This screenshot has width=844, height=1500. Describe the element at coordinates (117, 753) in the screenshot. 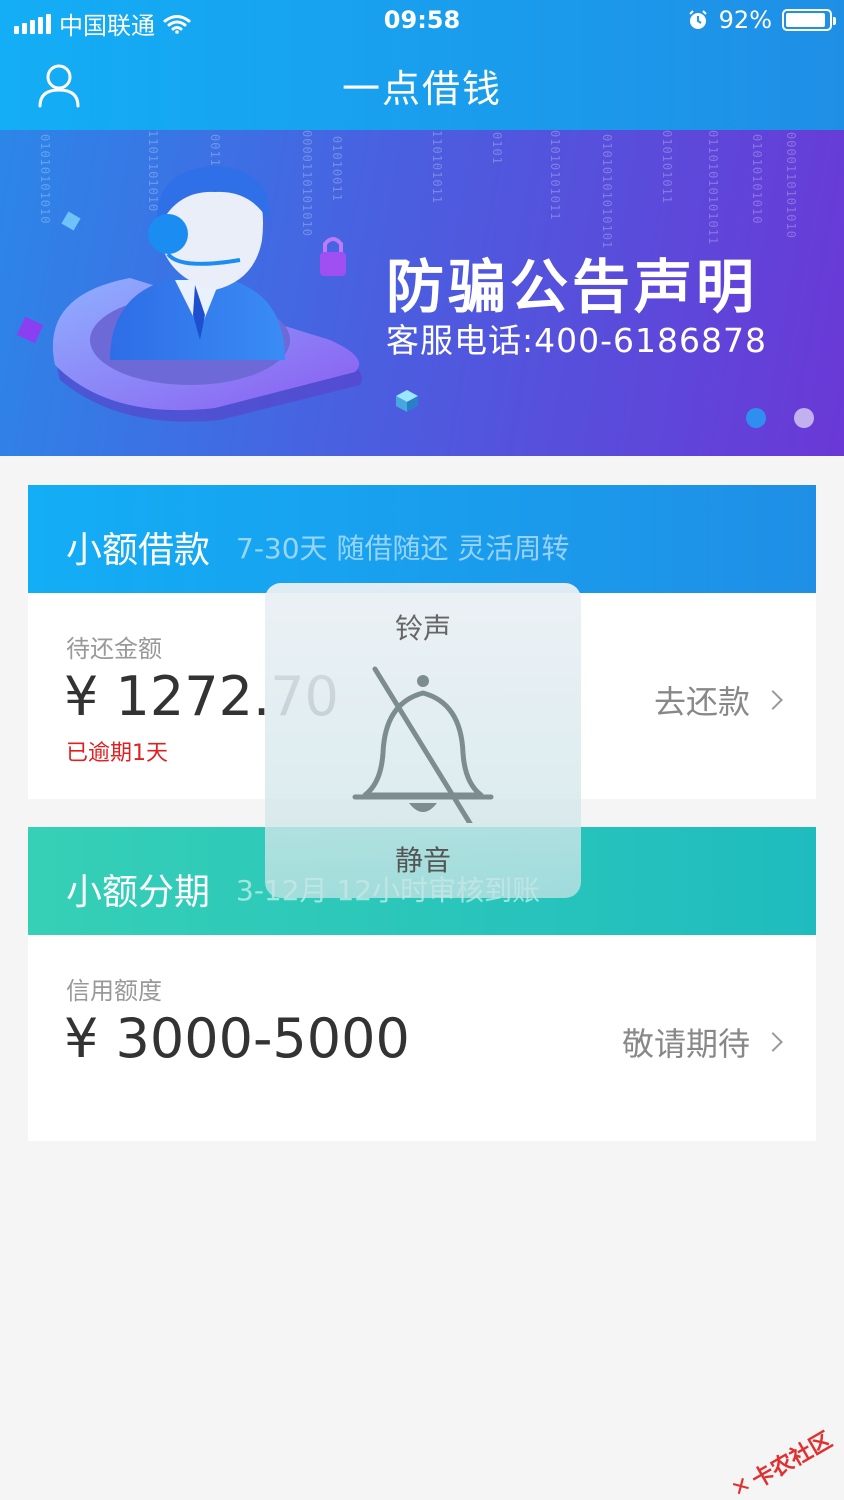

I see `overdue-status: 已逾期1天` at that location.